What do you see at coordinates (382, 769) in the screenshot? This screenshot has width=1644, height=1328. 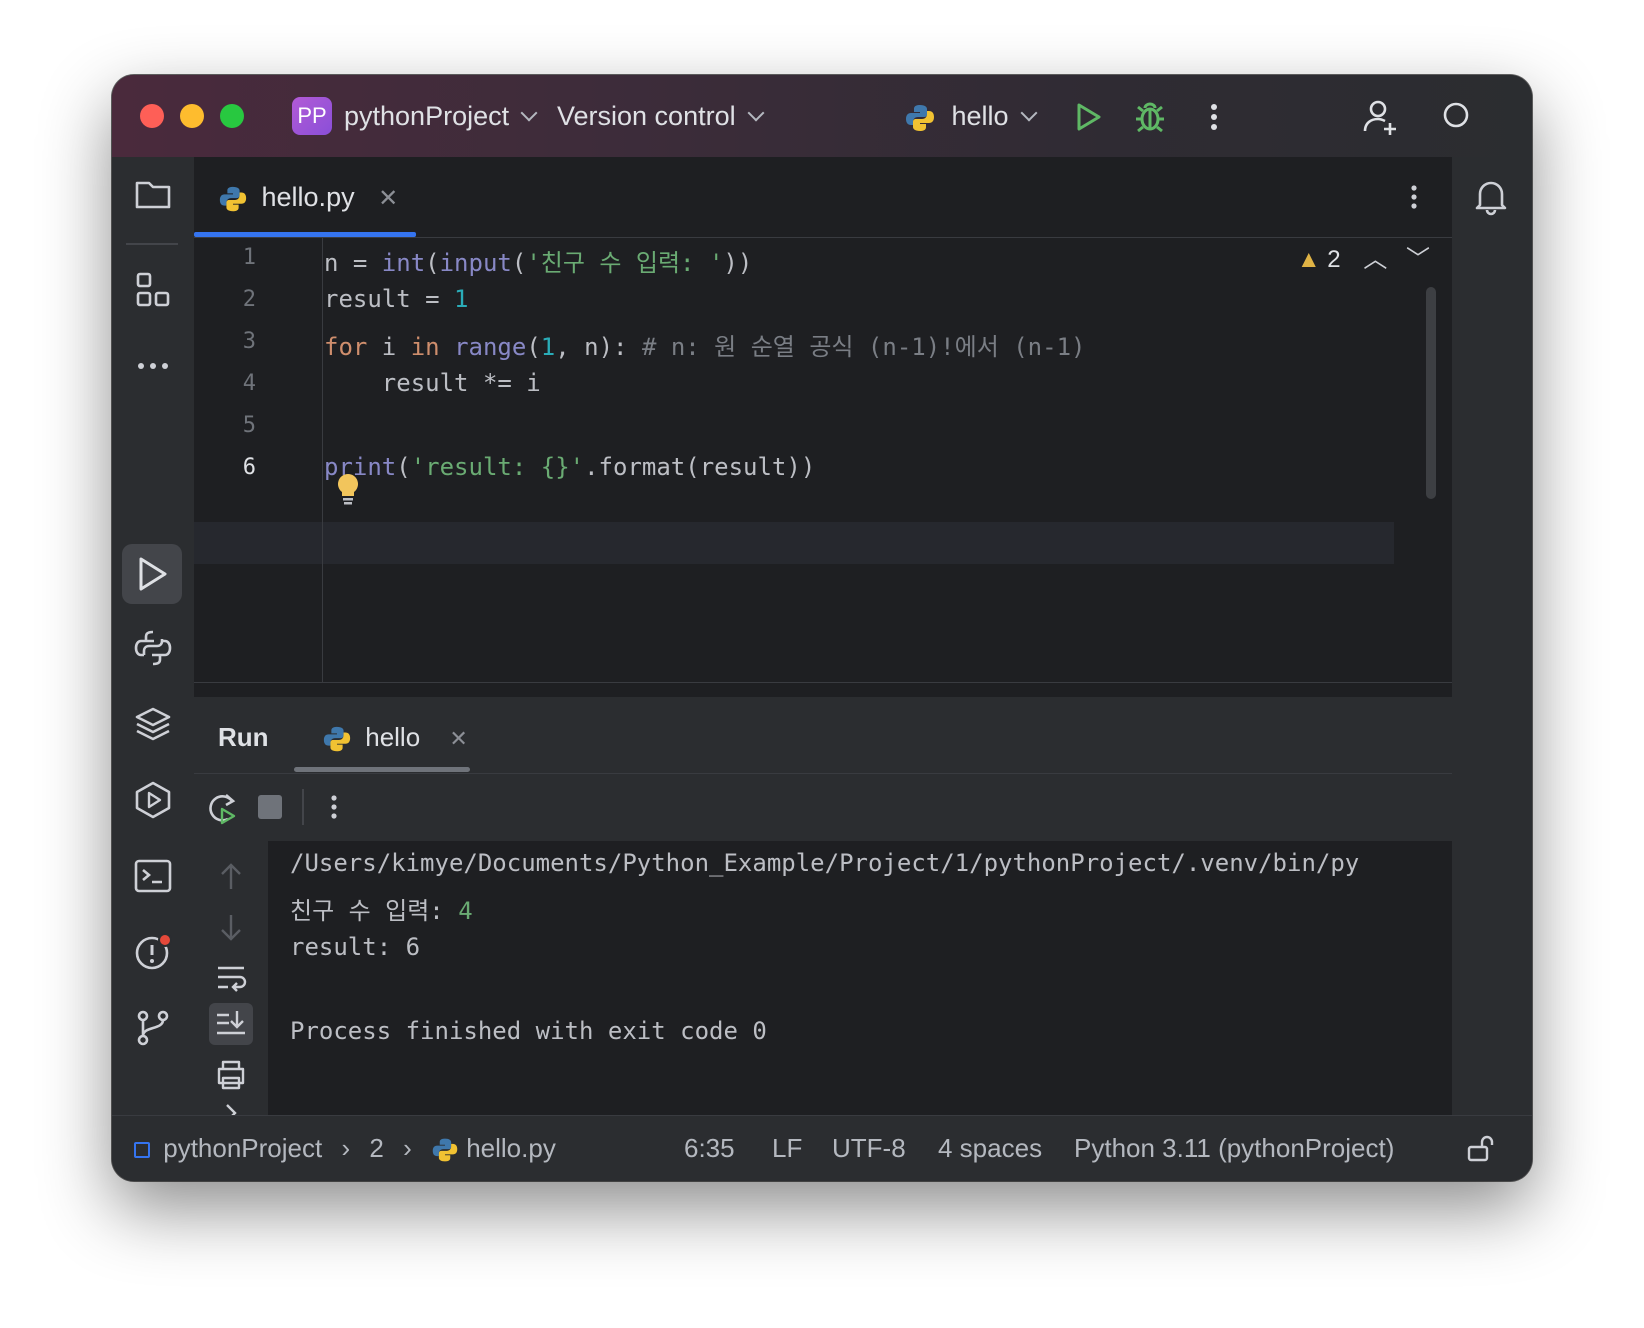 I see `run-tab-indicator` at bounding box center [382, 769].